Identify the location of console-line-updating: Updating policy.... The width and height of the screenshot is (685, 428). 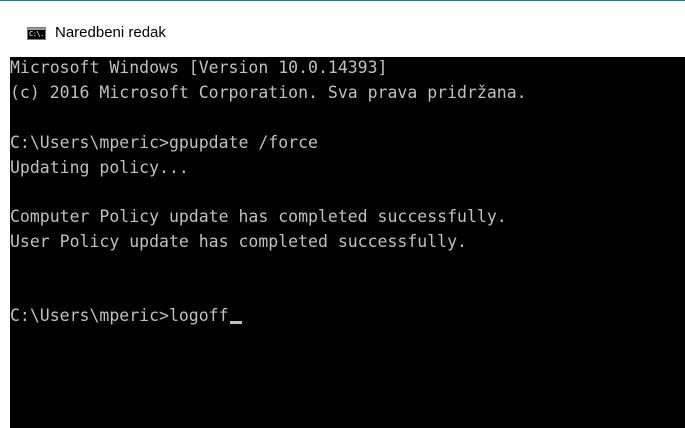
(99, 167).